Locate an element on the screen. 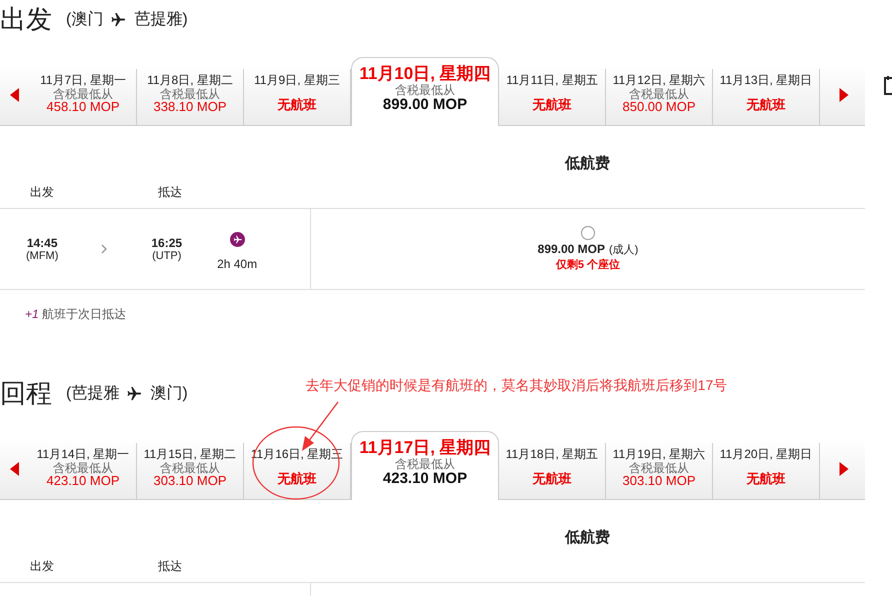 The height and width of the screenshot is (596, 892). route-from: (澳门 is located at coordinates (85, 20).